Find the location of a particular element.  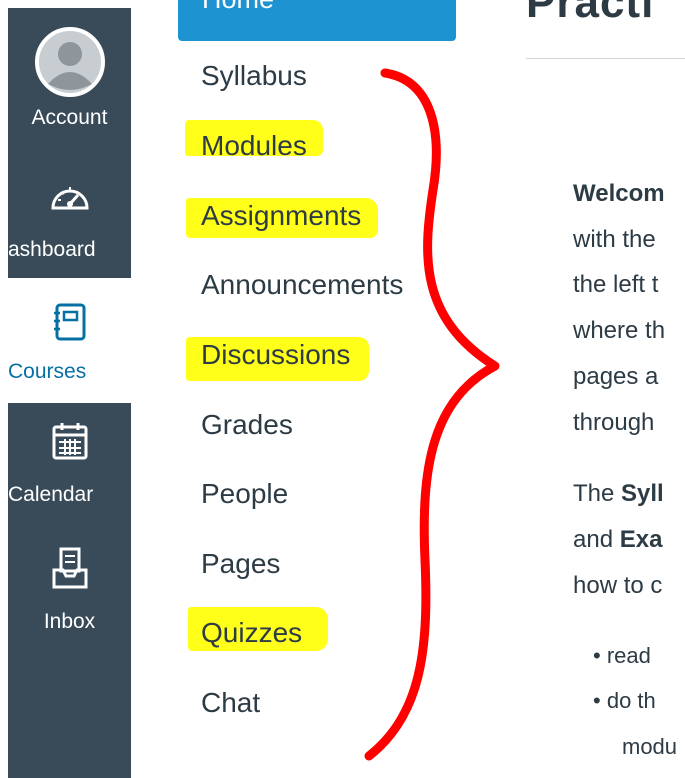

global-nav-calendar: Calendar is located at coordinates (69, 465).